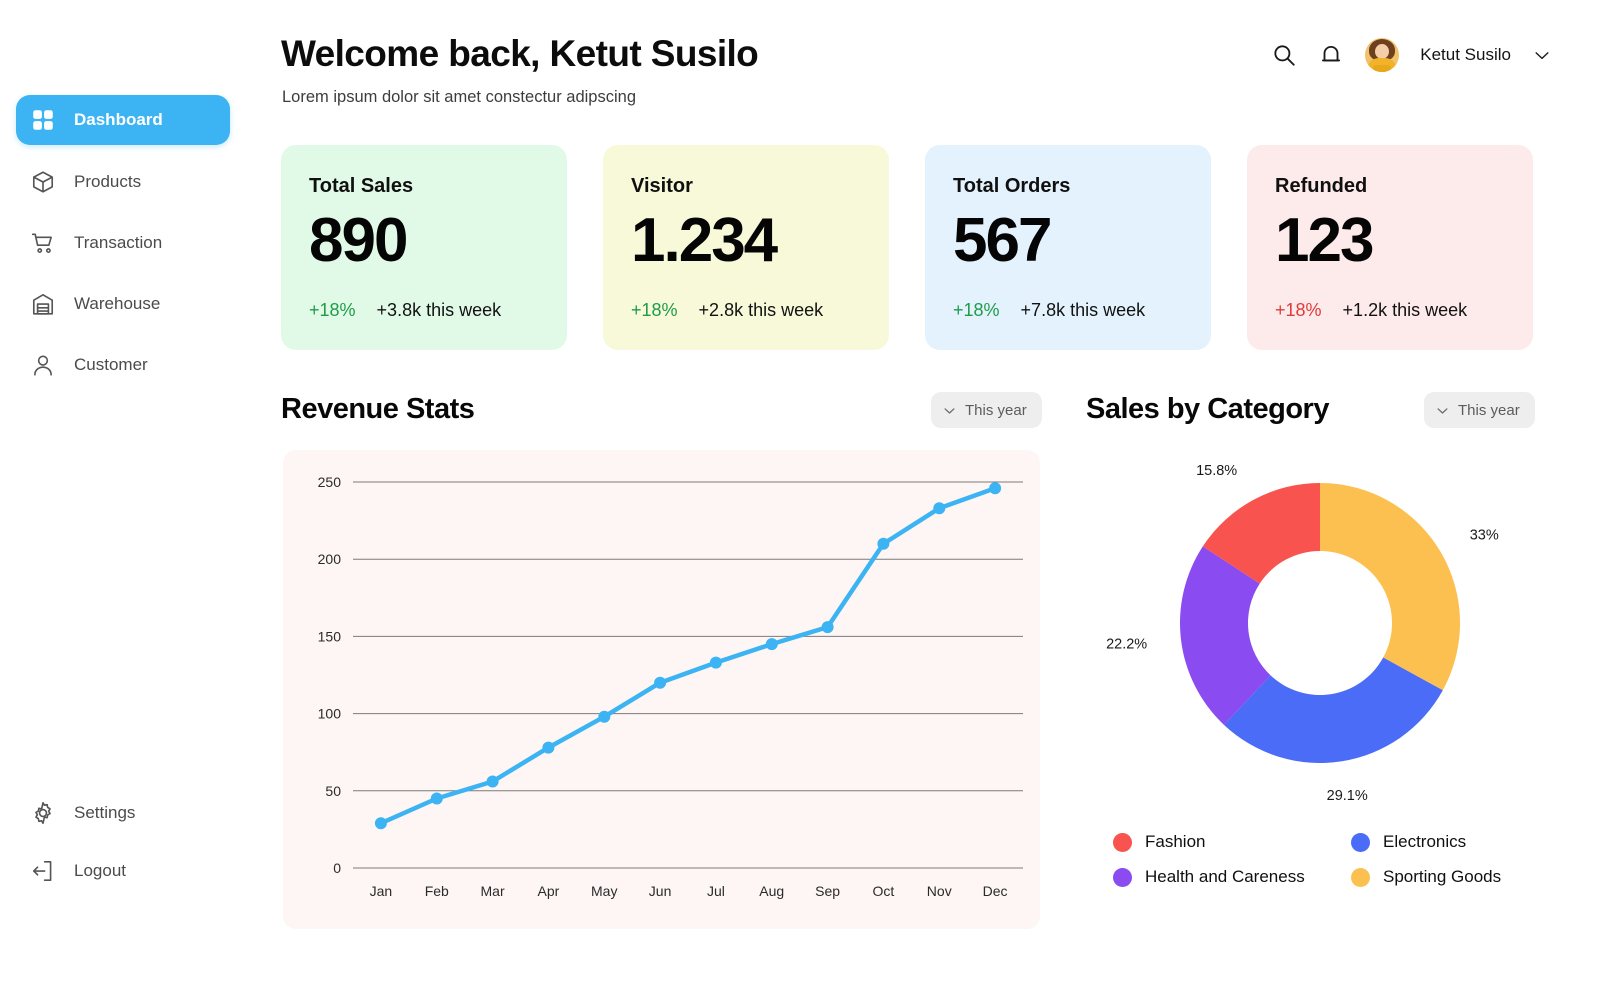 This screenshot has width=1600, height=1000. What do you see at coordinates (827, 891) in the screenshot?
I see `svg-text: Sep` at bounding box center [827, 891].